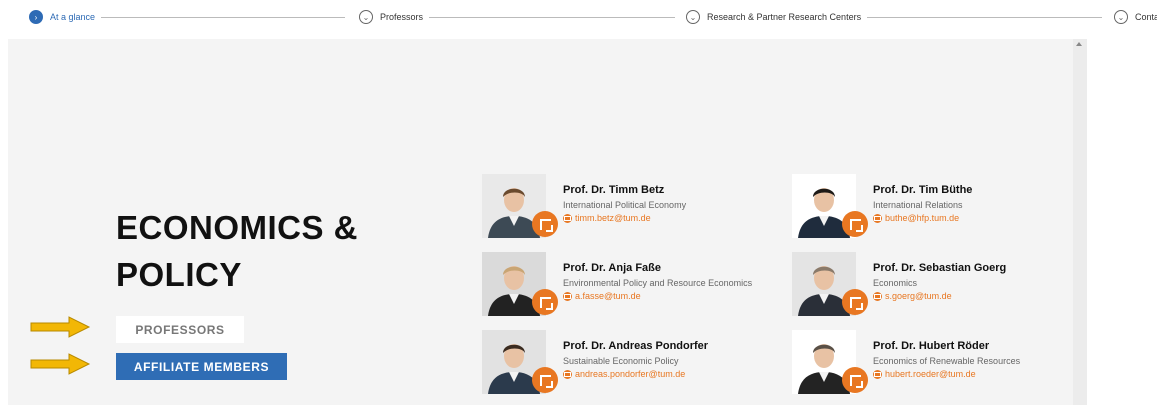 The width and height of the screenshot is (1157, 405). Describe the element at coordinates (613, 190) in the screenshot. I see `professor-name: Prof. Dr. Timm Betz` at that location.